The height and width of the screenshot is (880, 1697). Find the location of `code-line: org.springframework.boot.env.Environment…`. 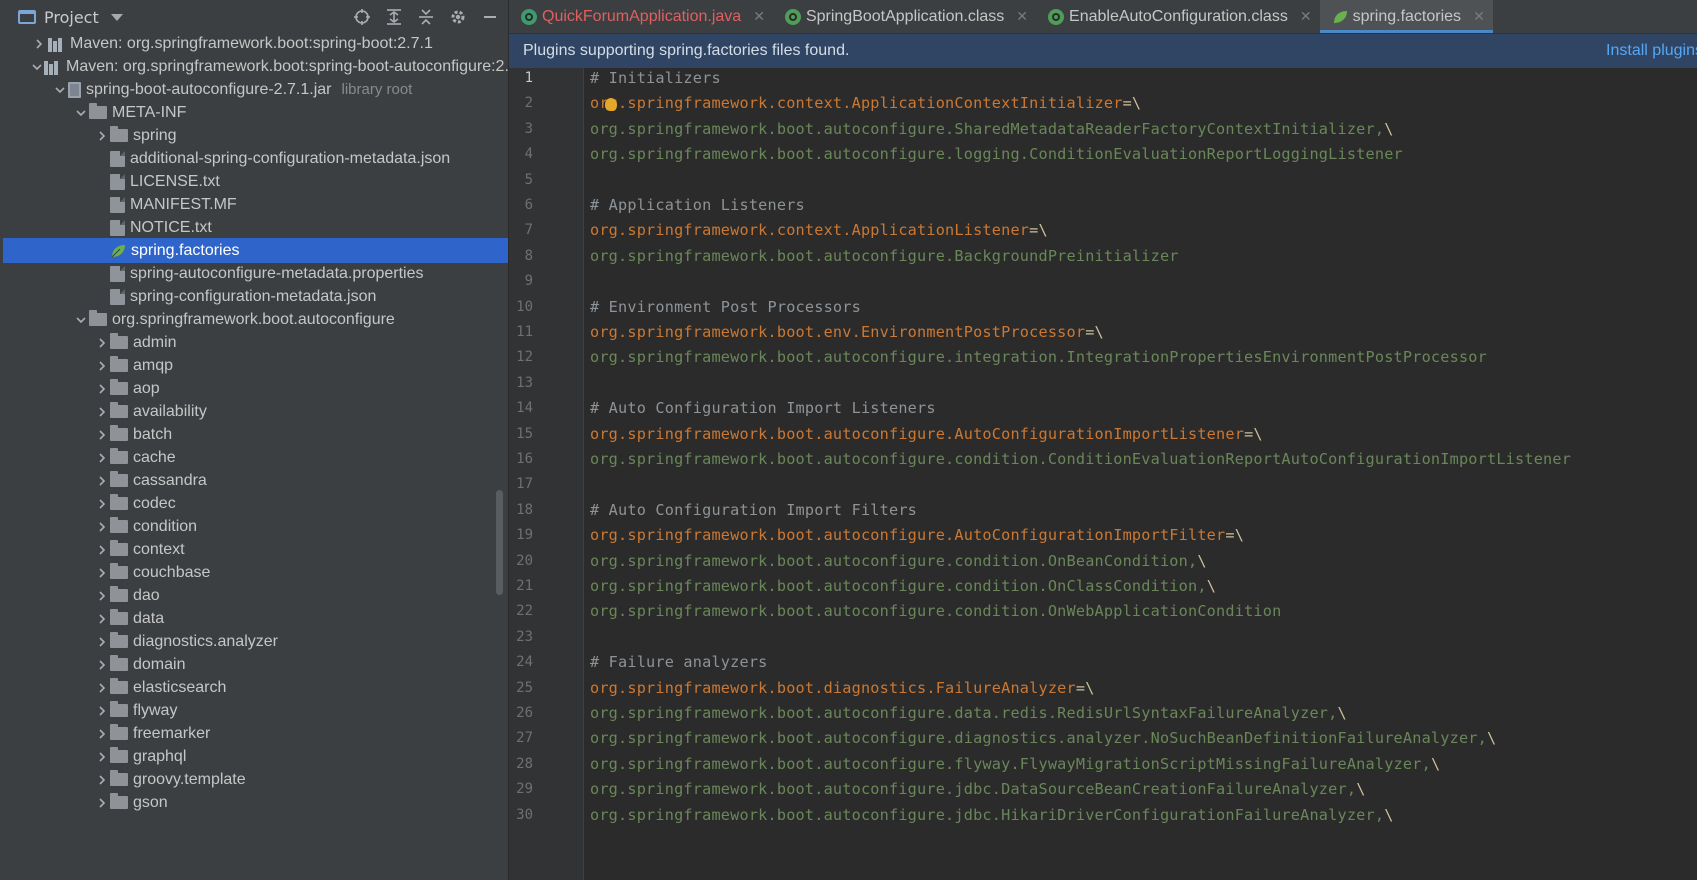

code-line: org.springframework.boot.env.Environment… is located at coordinates (847, 332).